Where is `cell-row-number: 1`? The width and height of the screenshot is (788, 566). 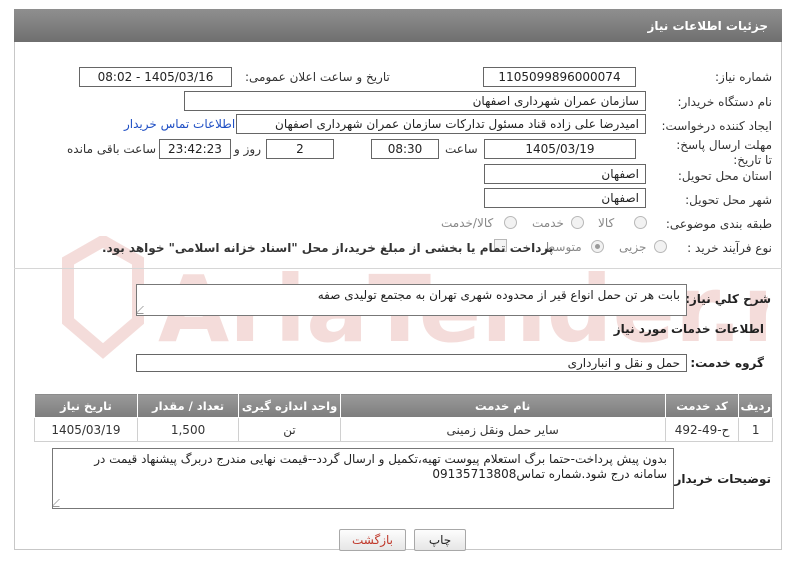 cell-row-number: 1 is located at coordinates (755, 429).